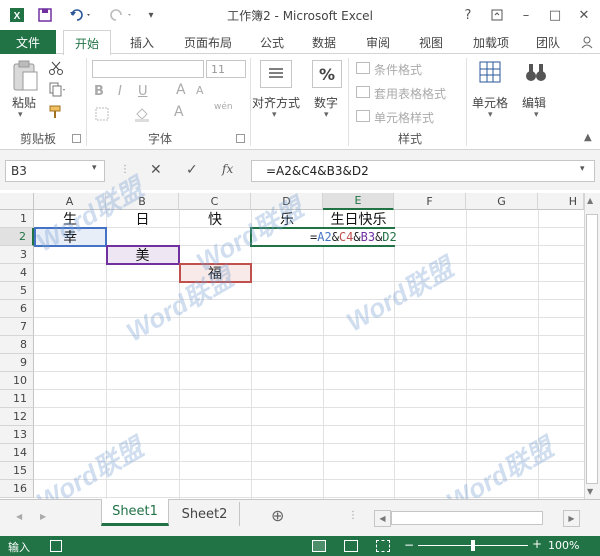 The image size is (600, 556). Describe the element at coordinates (17, 255) in the screenshot. I see `row-header: 3` at that location.